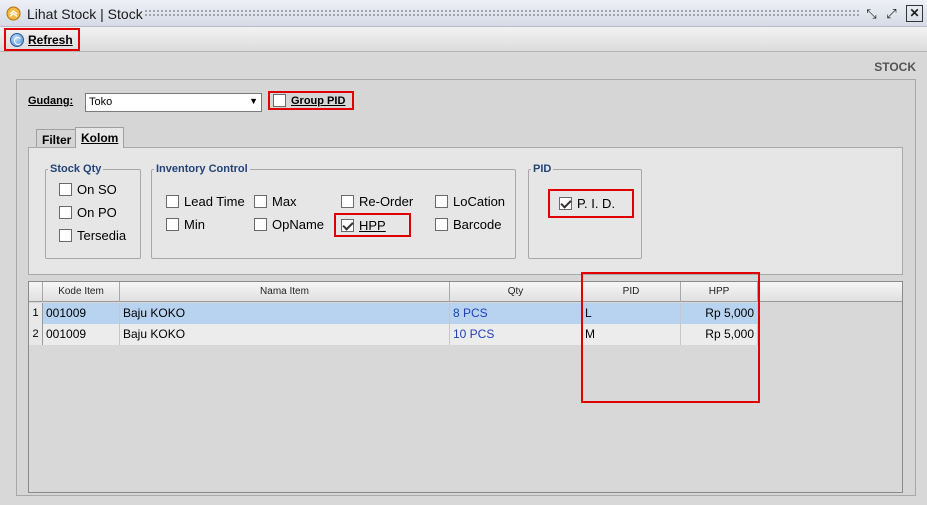  I want to click on group-pid-box, so click(279, 100).